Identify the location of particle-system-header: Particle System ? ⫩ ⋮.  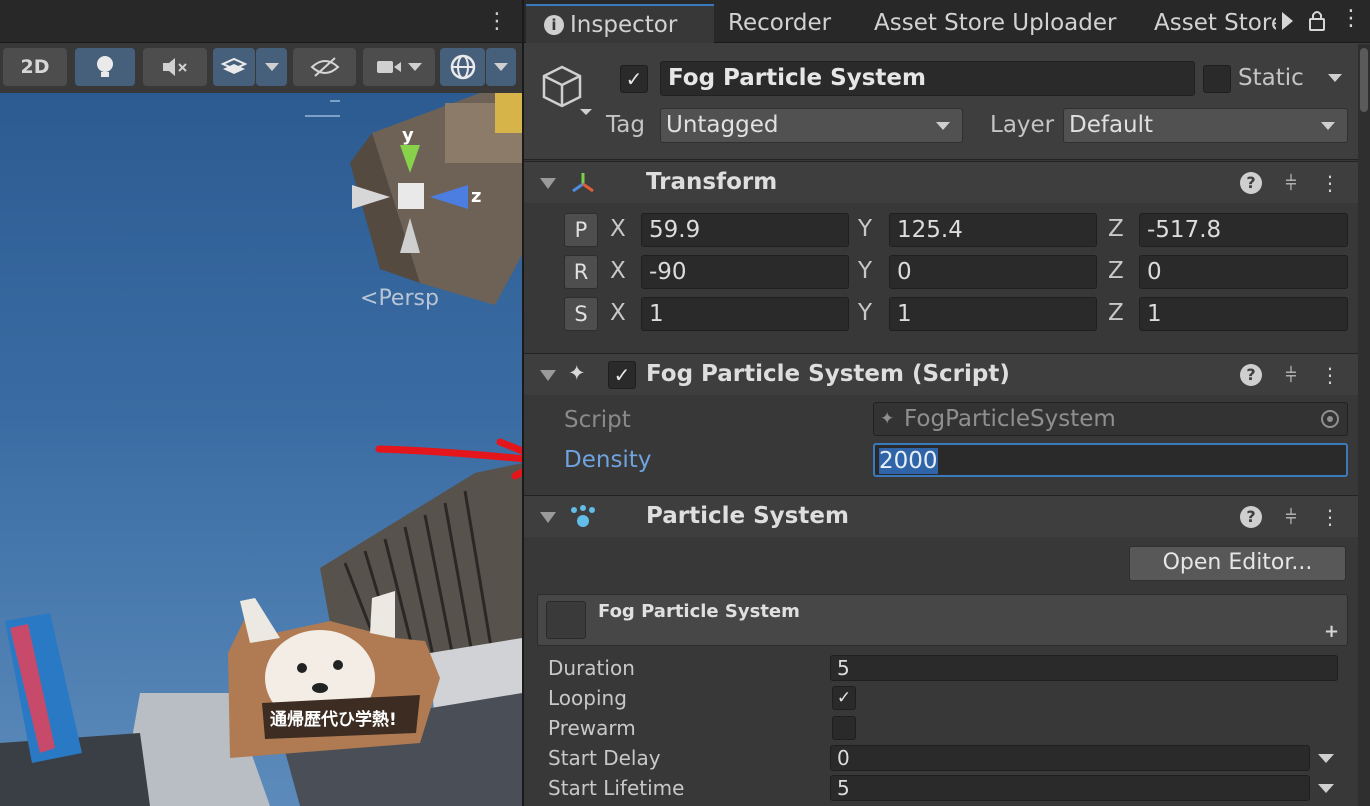
(947, 516).